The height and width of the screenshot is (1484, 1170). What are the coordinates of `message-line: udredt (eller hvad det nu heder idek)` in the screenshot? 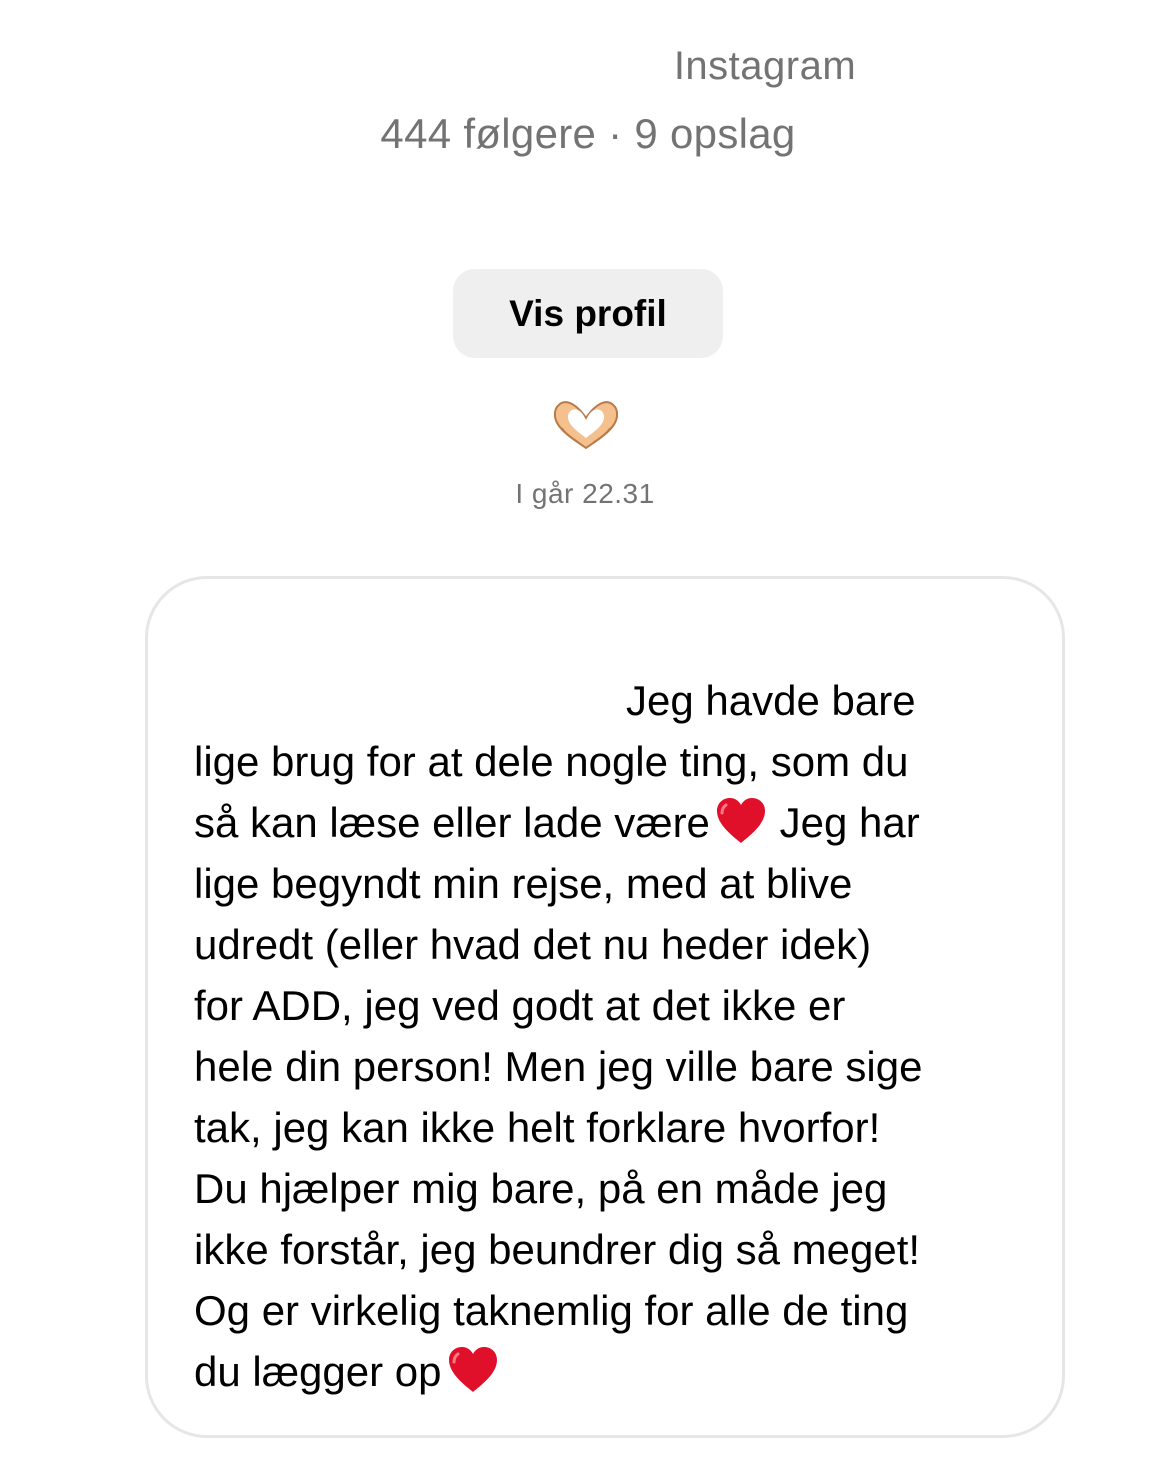 It's located at (533, 944).